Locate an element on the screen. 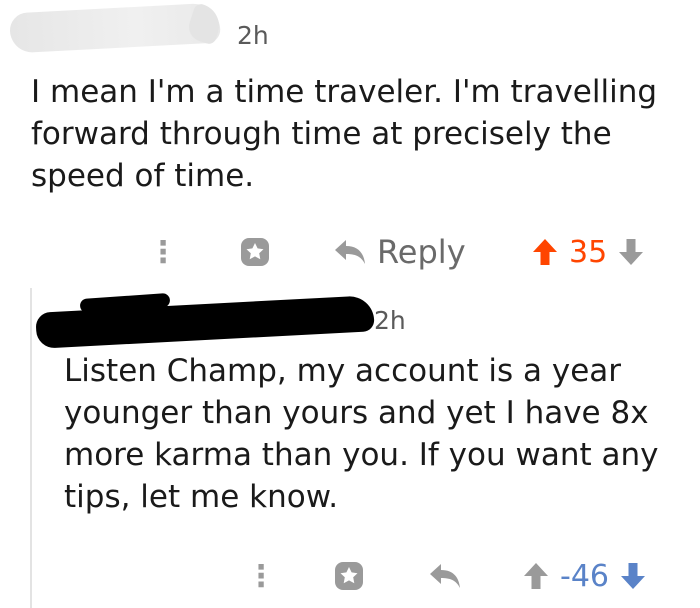  reply-label: Reply is located at coordinates (421, 252).